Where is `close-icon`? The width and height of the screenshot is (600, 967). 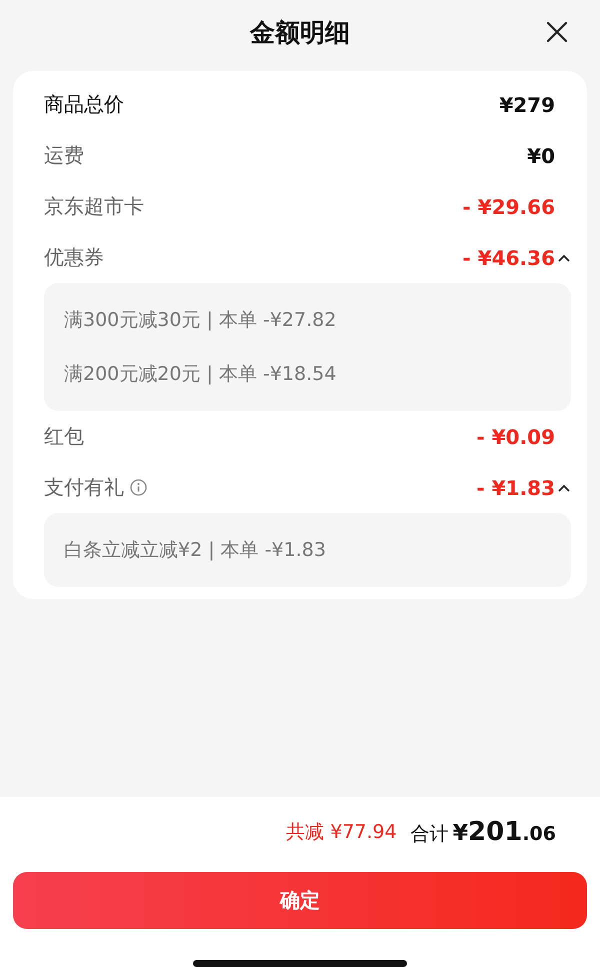 close-icon is located at coordinates (557, 32).